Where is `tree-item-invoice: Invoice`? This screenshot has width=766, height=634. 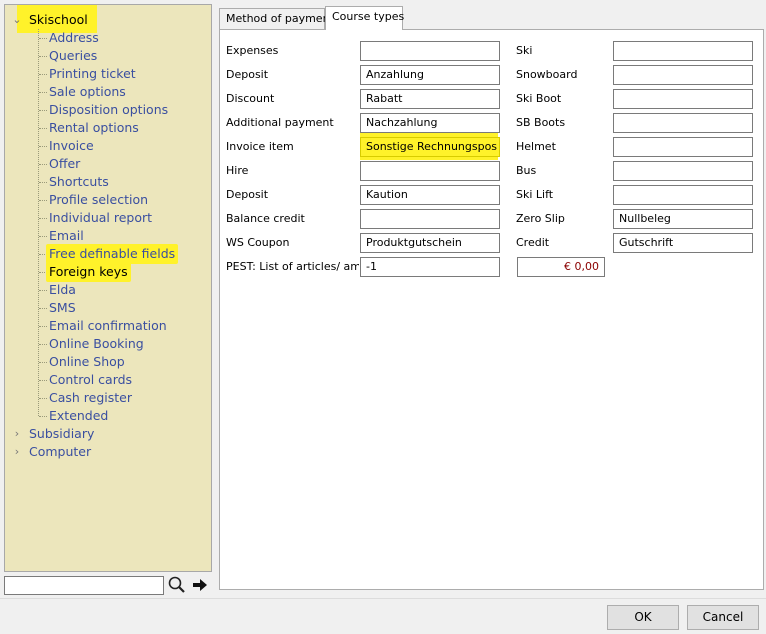
tree-item-invoice: Invoice is located at coordinates (71, 146).